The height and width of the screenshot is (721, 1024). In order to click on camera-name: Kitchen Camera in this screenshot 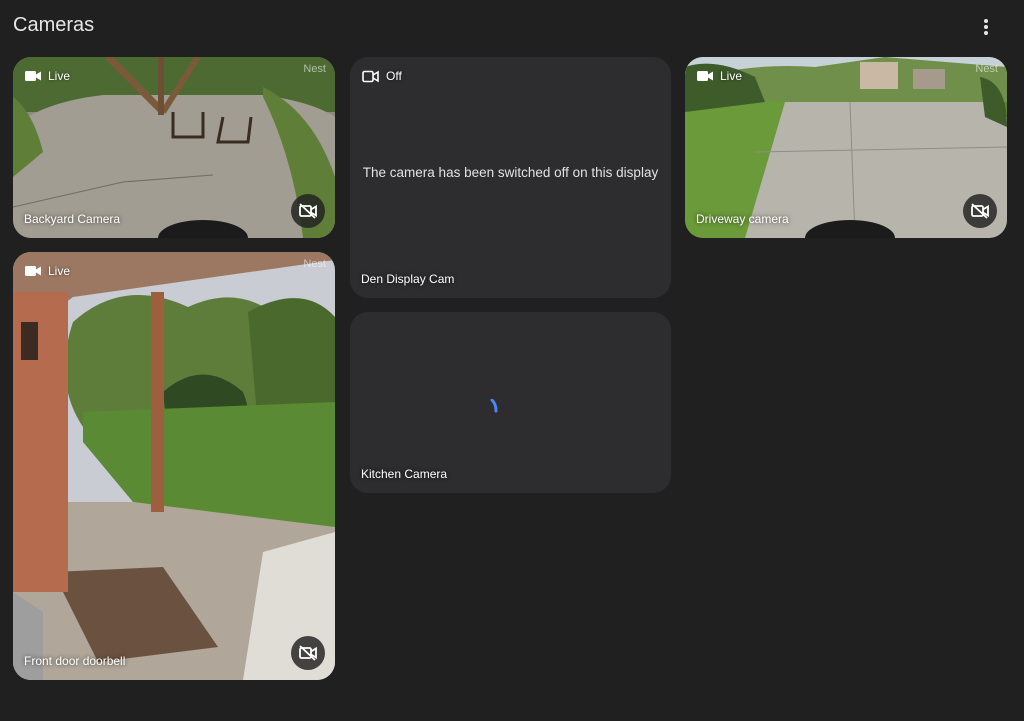, I will do `click(404, 474)`.